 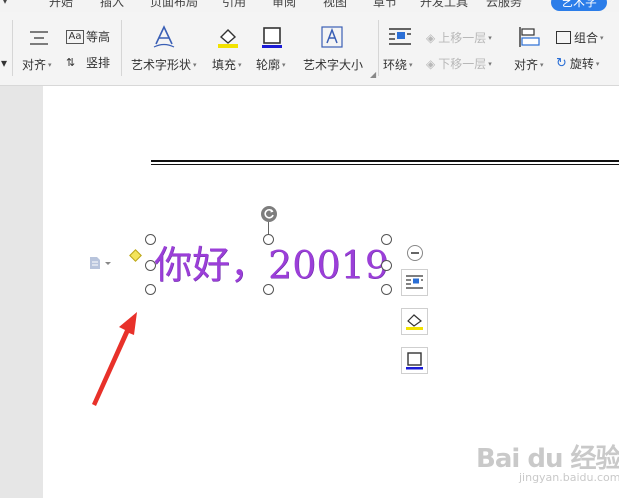 I want to click on text-wrap-button: 环绕 ▾, so click(x=398, y=64).